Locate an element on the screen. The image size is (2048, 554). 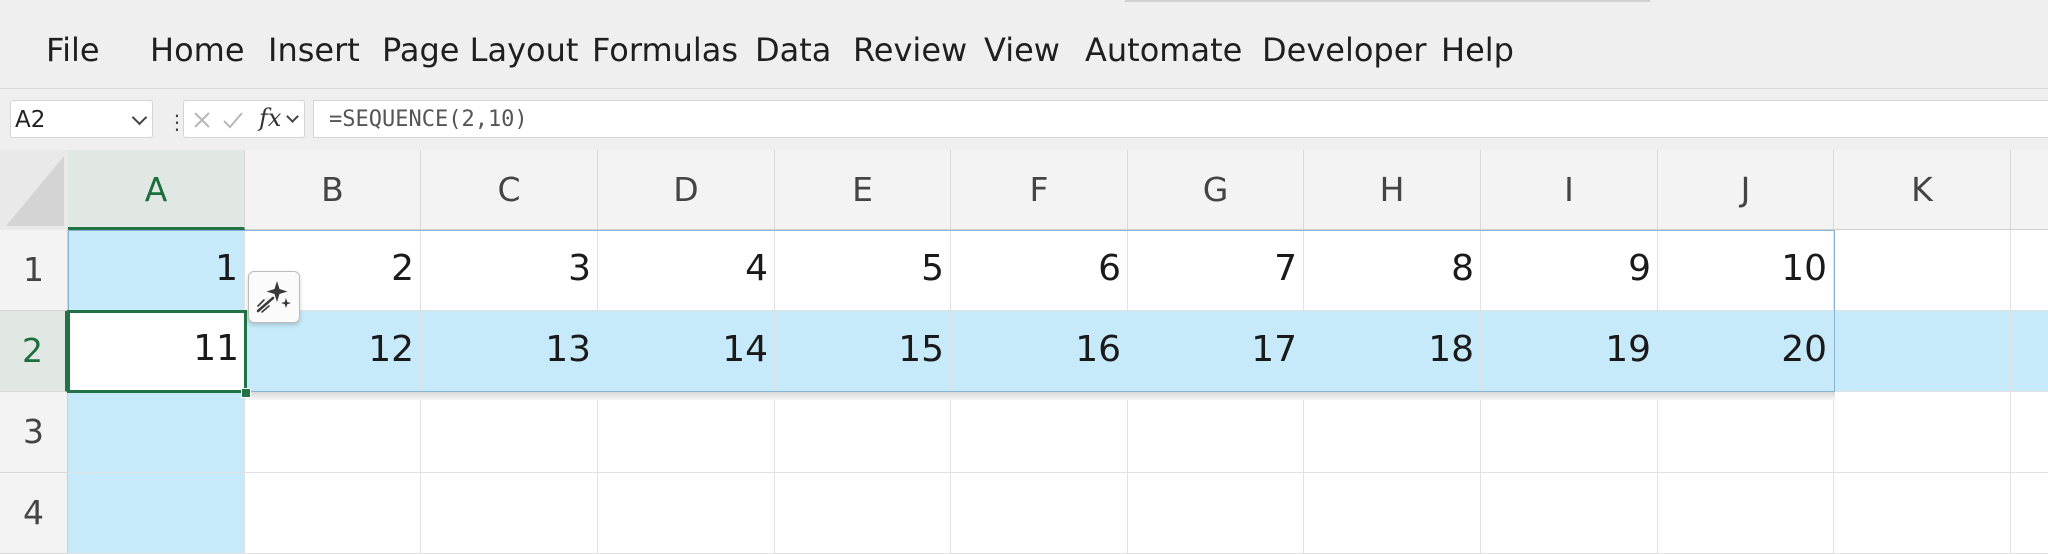
cell-g4 is located at coordinates (1216, 513).